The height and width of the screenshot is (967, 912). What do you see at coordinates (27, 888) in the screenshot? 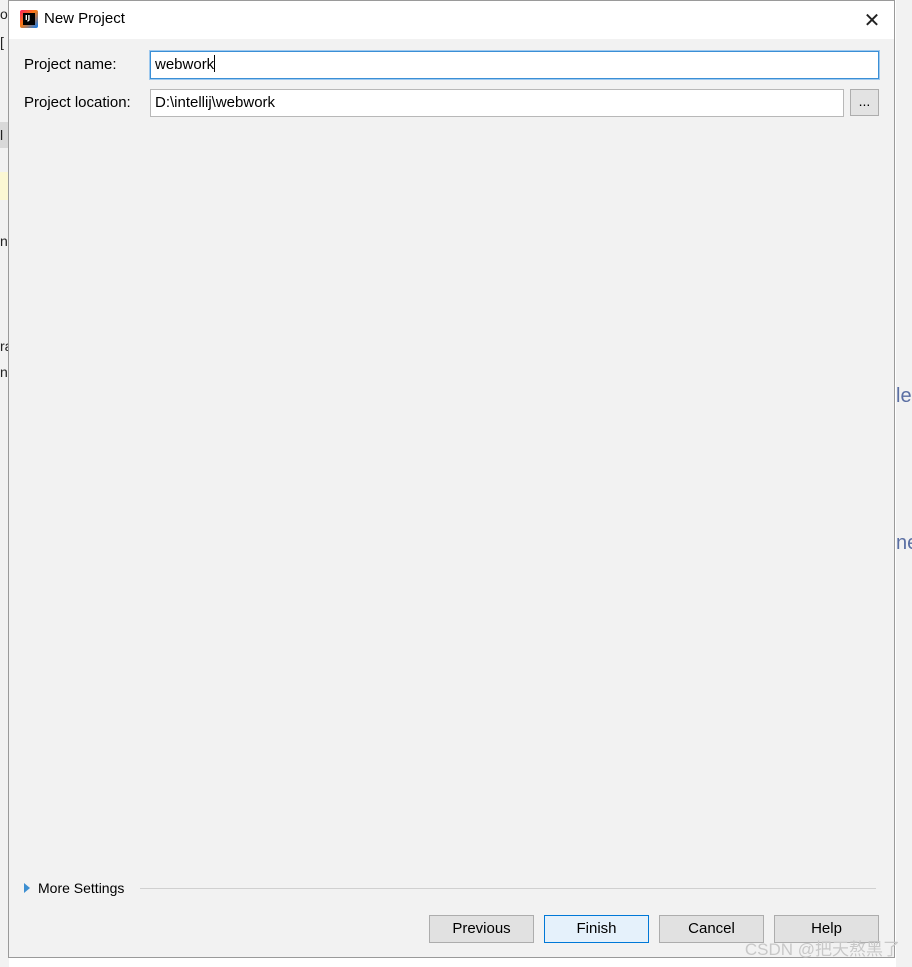
I see `triangle-right-icon` at bounding box center [27, 888].